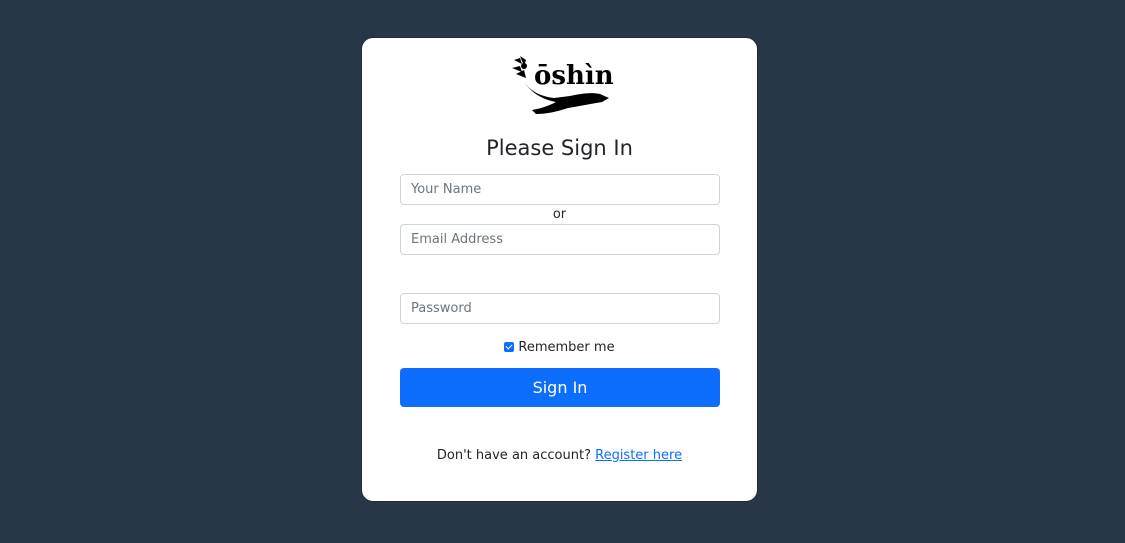  What do you see at coordinates (566, 347) in the screenshot?
I see `remember-me-label: Remember me` at bounding box center [566, 347].